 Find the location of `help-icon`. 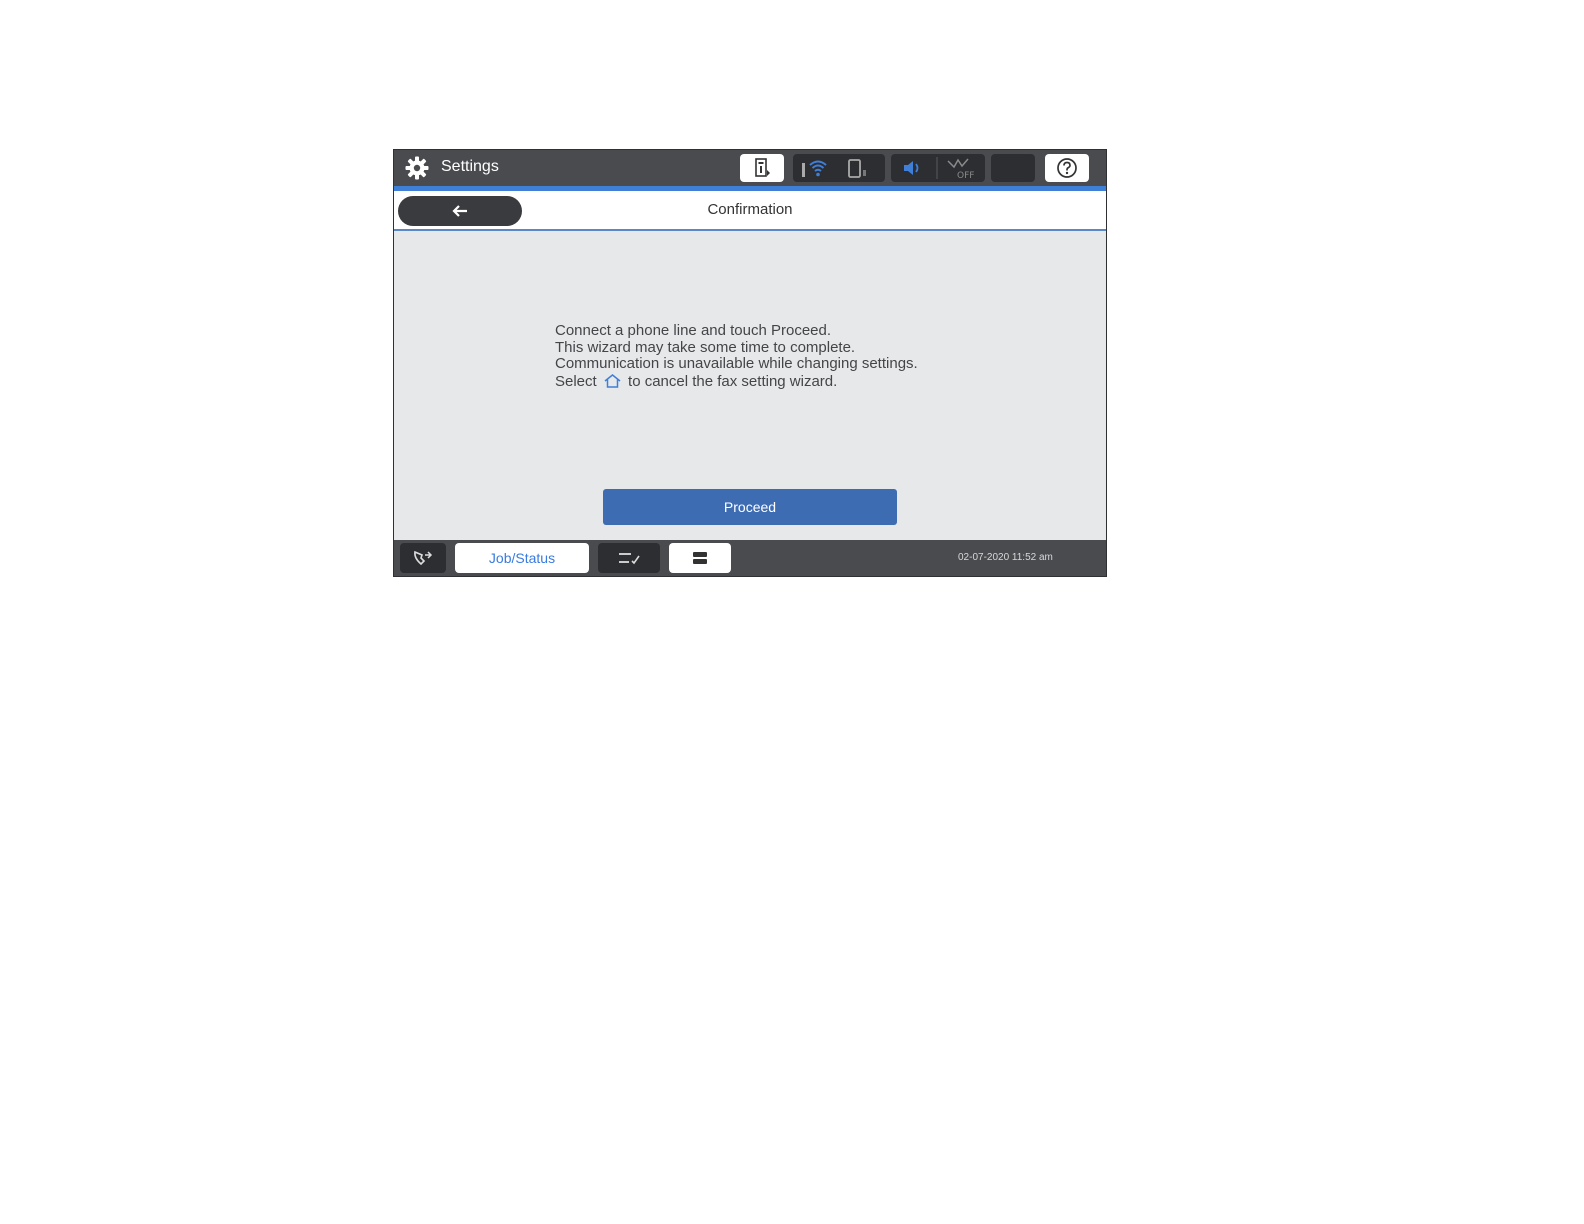

help-icon is located at coordinates (1067, 168).